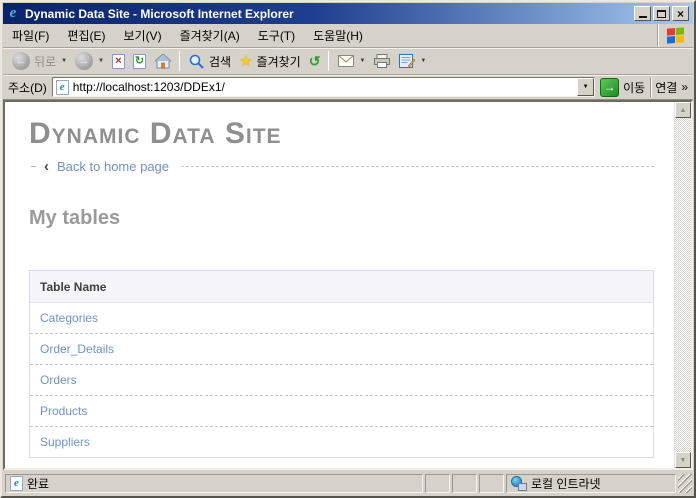  What do you see at coordinates (84, 61) in the screenshot?
I see `forward-icon: →` at bounding box center [84, 61].